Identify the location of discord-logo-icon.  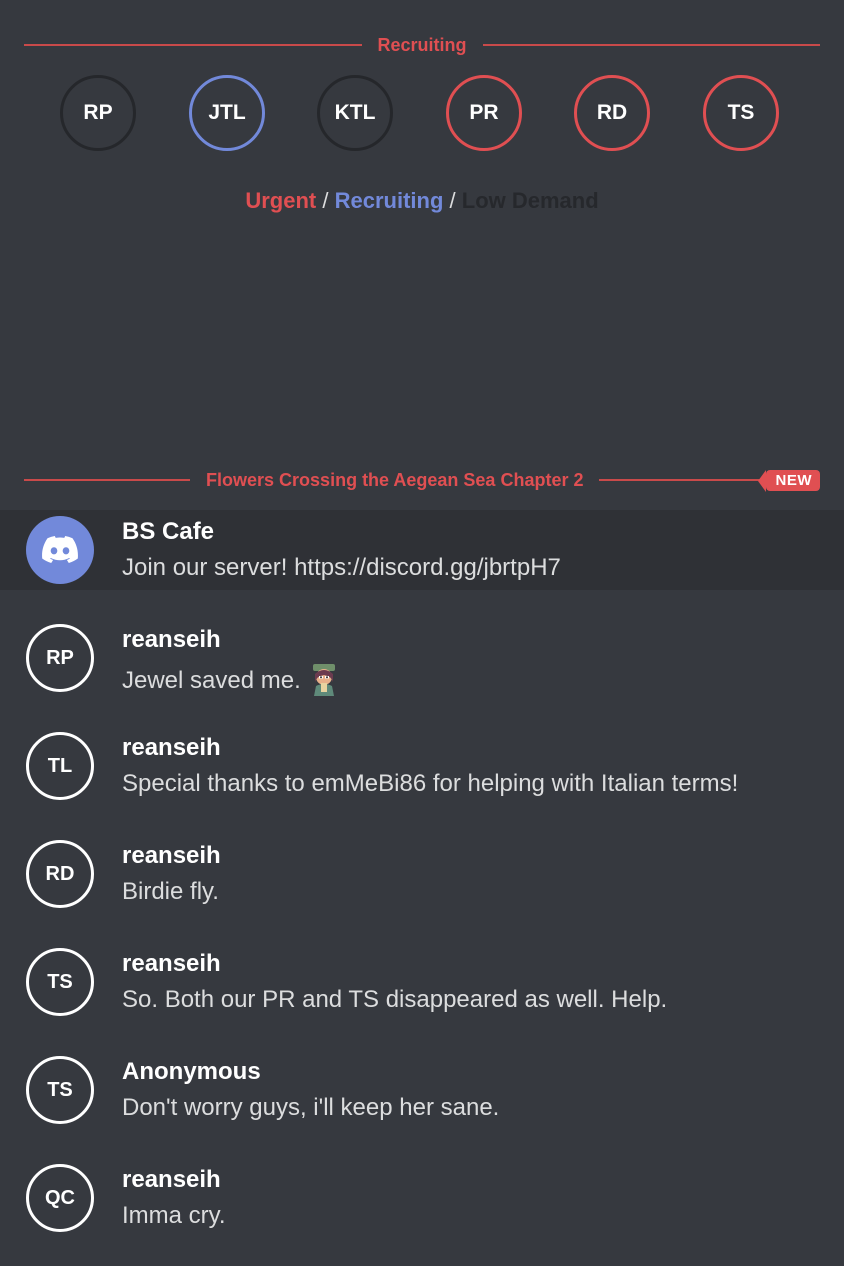
(60, 550).